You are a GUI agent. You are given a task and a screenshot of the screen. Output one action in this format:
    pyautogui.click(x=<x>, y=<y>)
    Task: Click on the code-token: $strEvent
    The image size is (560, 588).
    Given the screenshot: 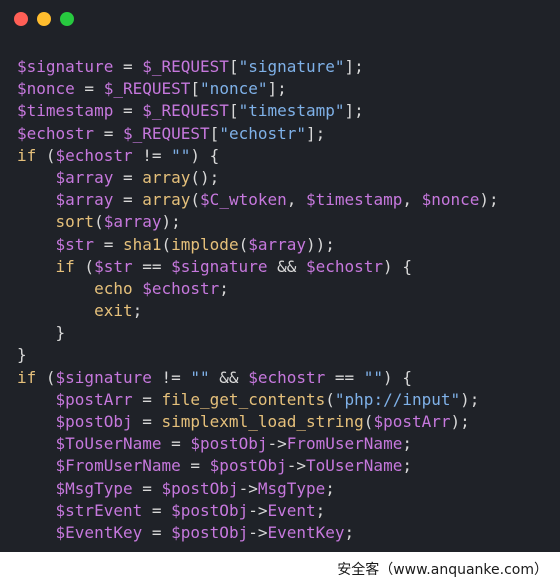 What is the action you would take?
    pyautogui.click(x=99, y=510)
    